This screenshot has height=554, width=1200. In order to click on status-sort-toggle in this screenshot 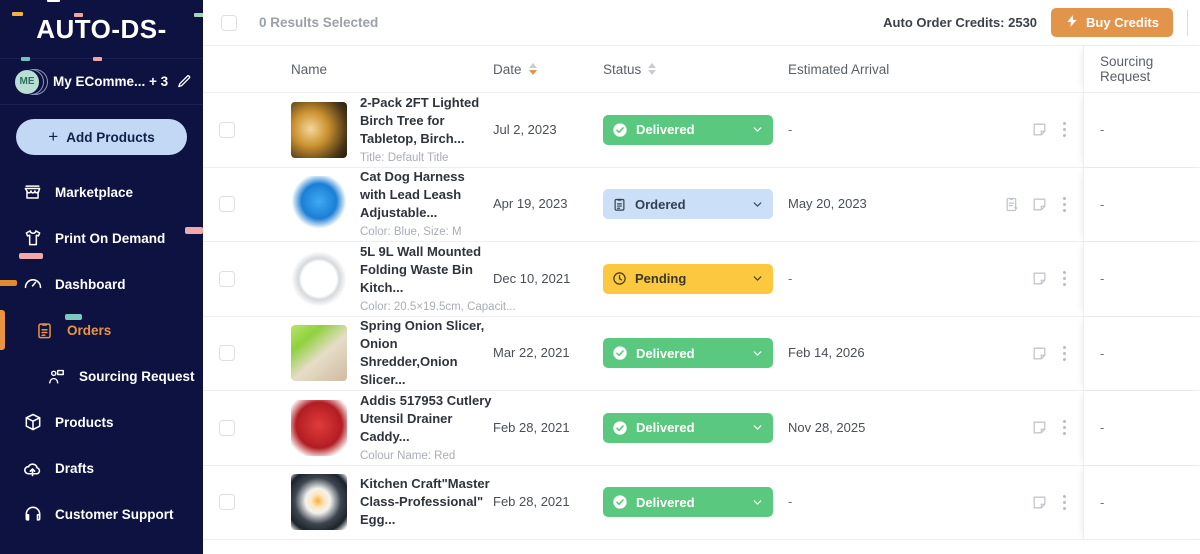, I will do `click(652, 69)`.